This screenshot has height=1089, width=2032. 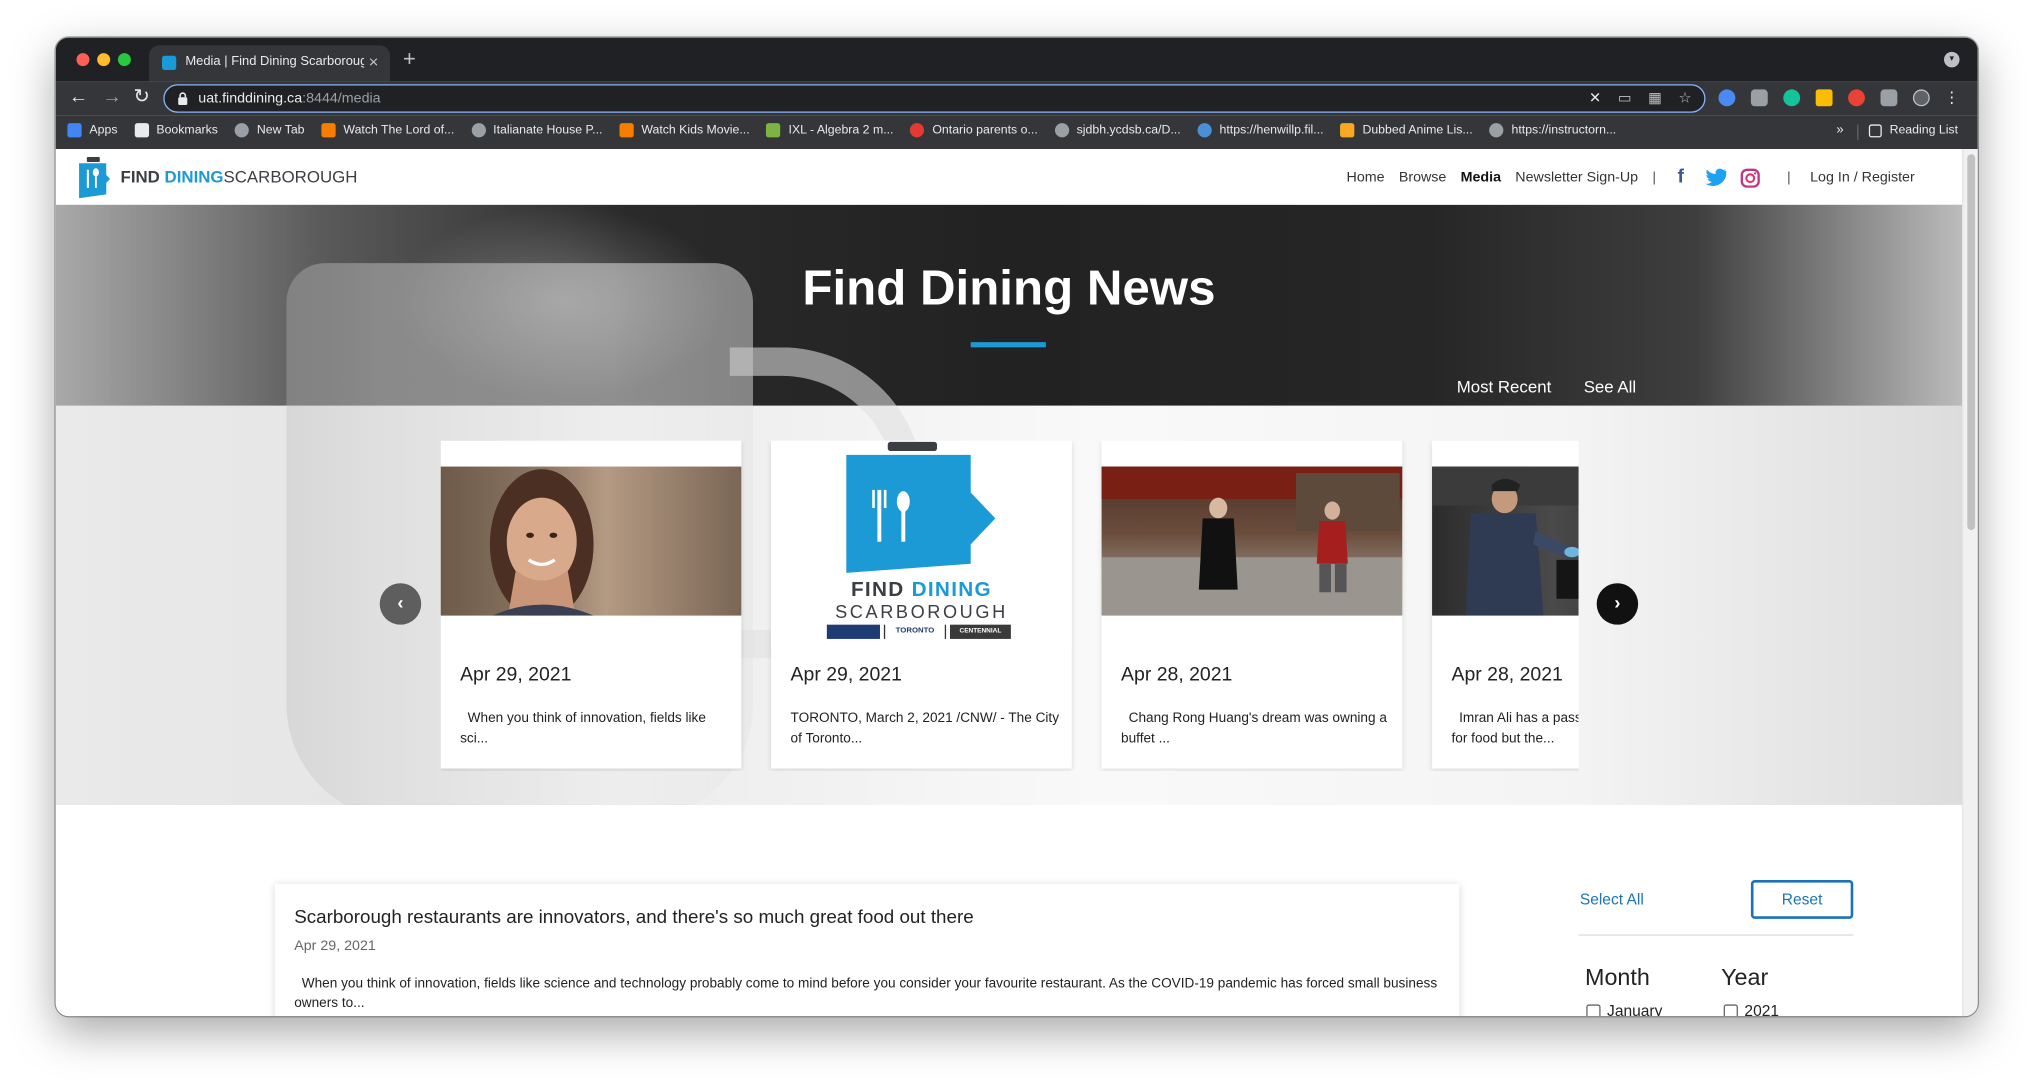 I want to click on reload-button: ↻, so click(x=141, y=97).